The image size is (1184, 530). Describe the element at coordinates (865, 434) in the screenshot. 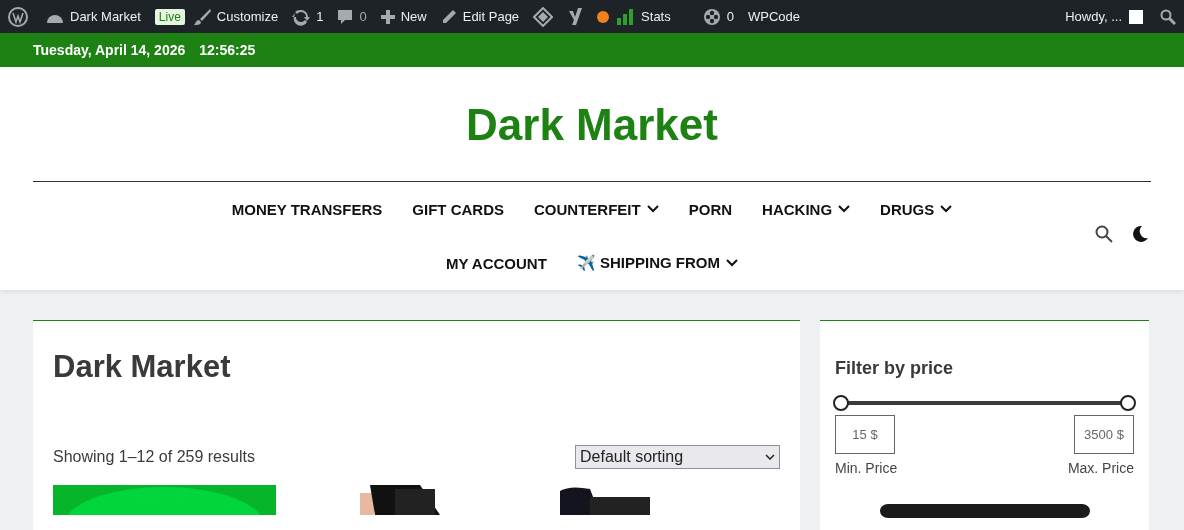

I see `min-price-field: 15 $` at that location.